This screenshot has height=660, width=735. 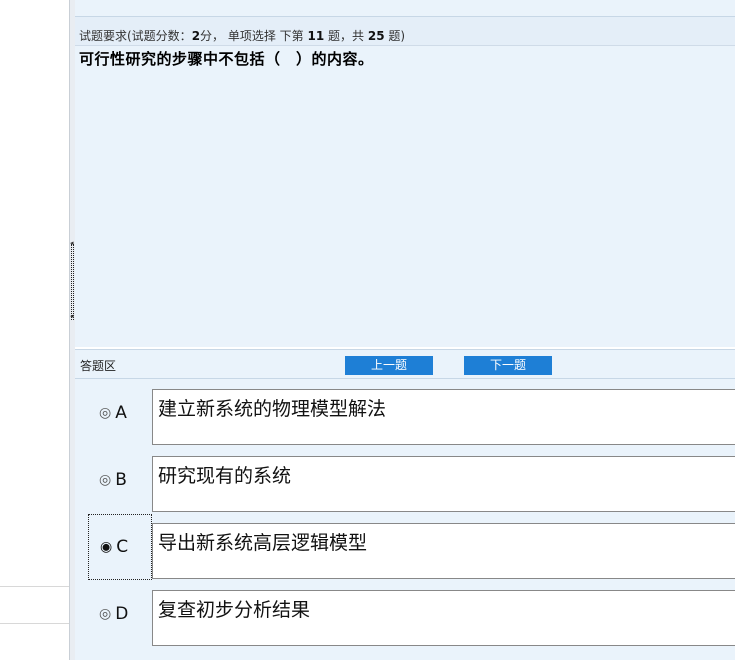 I want to click on left-pane, so click(x=34, y=330).